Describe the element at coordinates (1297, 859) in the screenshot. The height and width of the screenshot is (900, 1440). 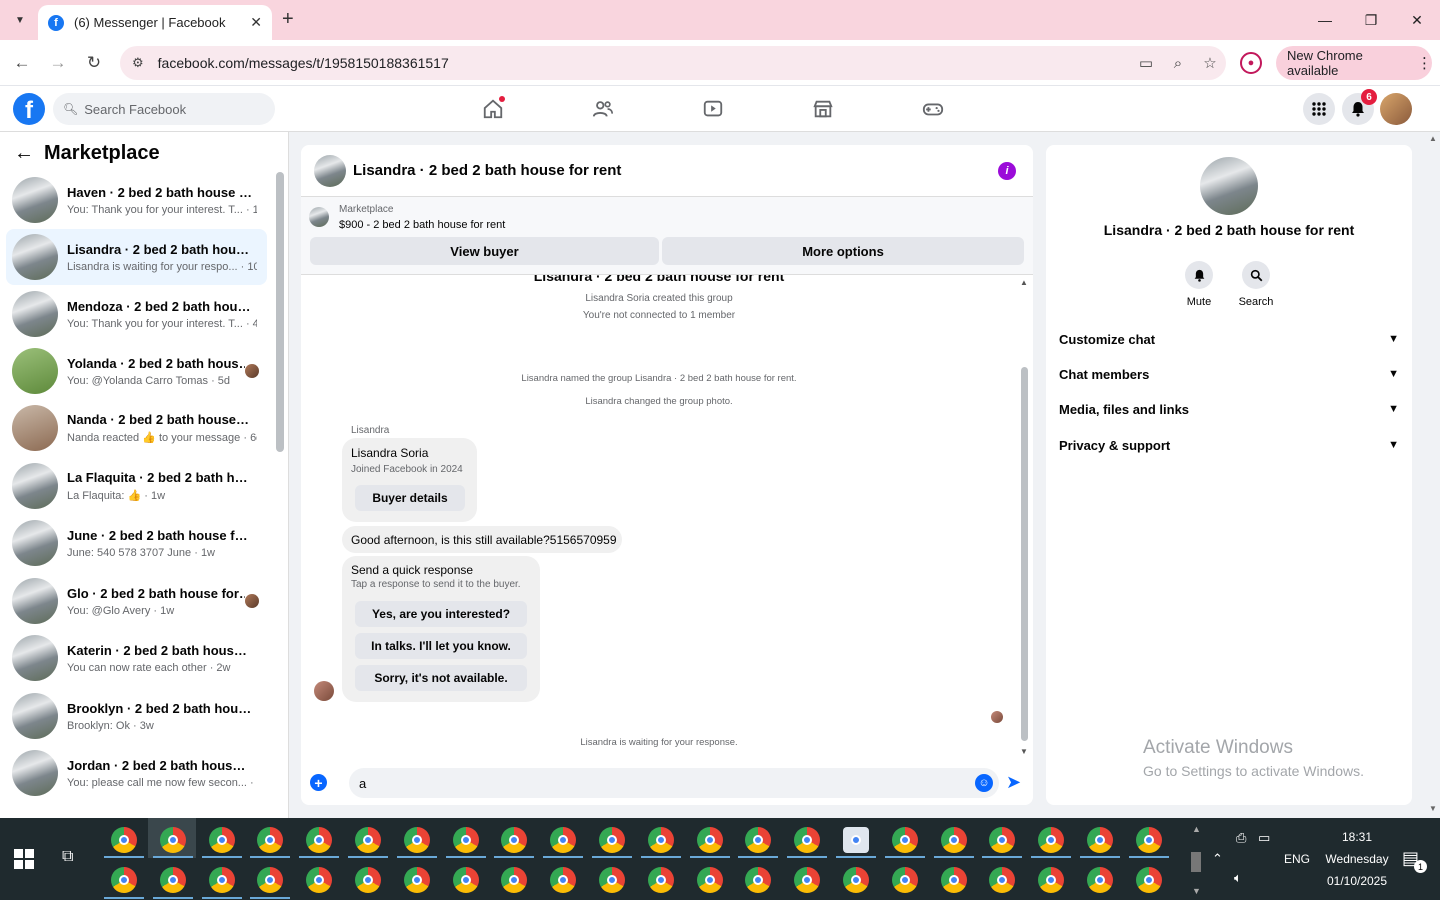
I see `input-language: ENG` at that location.